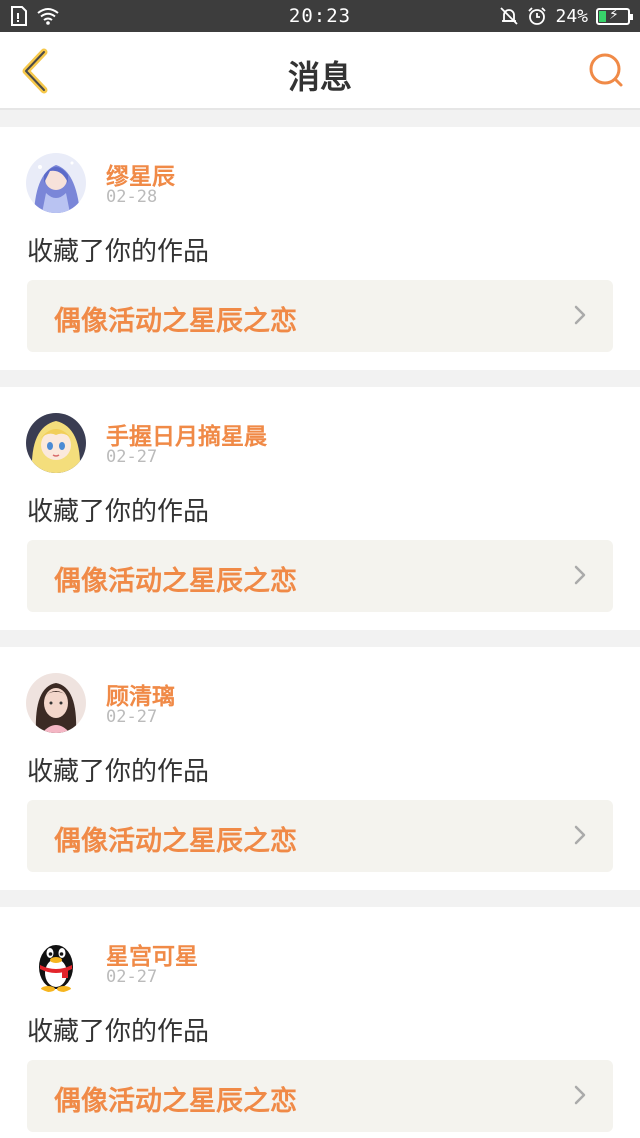 The width and height of the screenshot is (640, 1138). I want to click on battery-fill, so click(602, 16).